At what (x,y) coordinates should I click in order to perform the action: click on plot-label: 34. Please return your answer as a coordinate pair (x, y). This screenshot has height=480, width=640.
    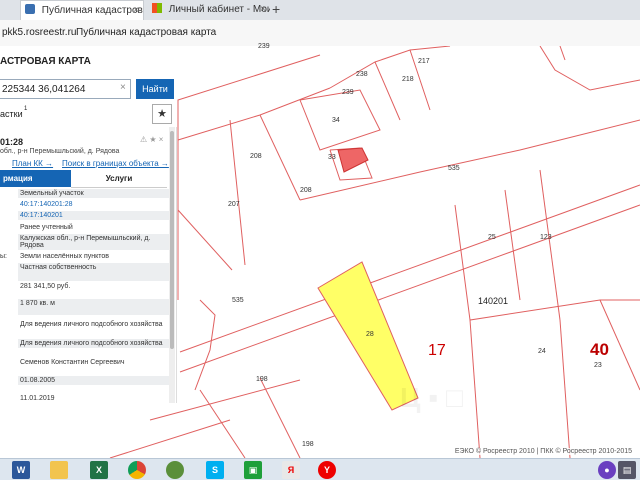
    Looking at the image, I should click on (336, 120).